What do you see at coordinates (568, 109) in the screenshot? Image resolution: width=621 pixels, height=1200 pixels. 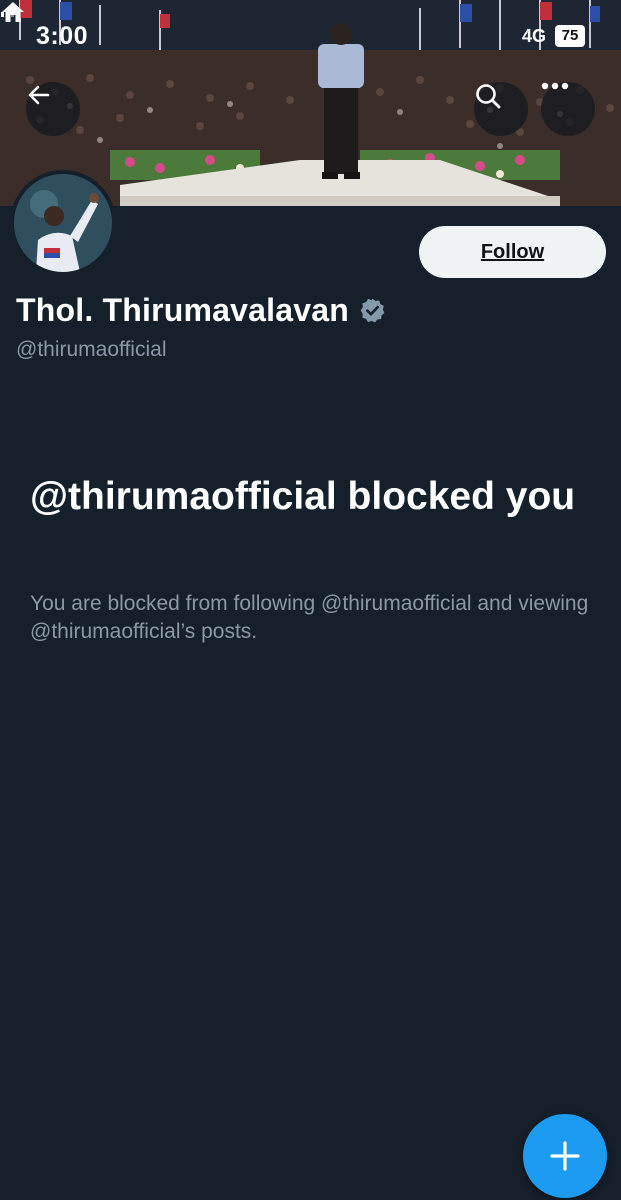 I see `more-options-button` at bounding box center [568, 109].